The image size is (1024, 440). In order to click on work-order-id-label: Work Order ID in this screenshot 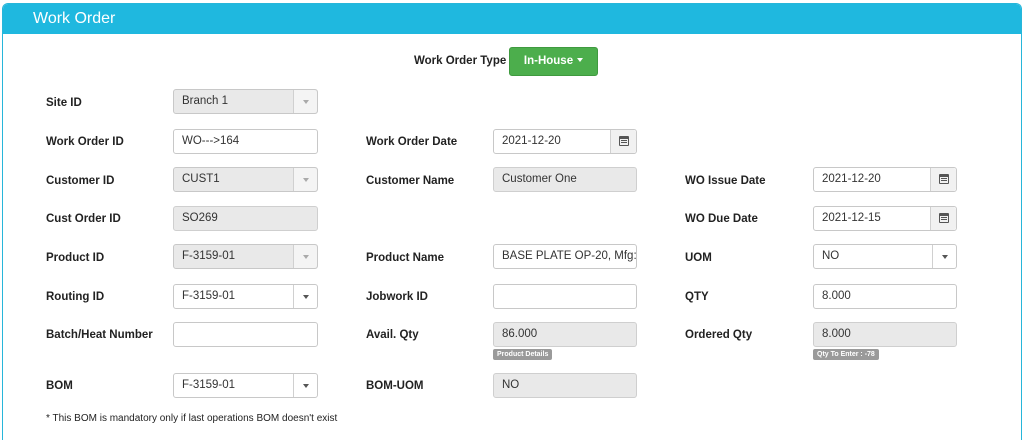, I will do `click(85, 142)`.